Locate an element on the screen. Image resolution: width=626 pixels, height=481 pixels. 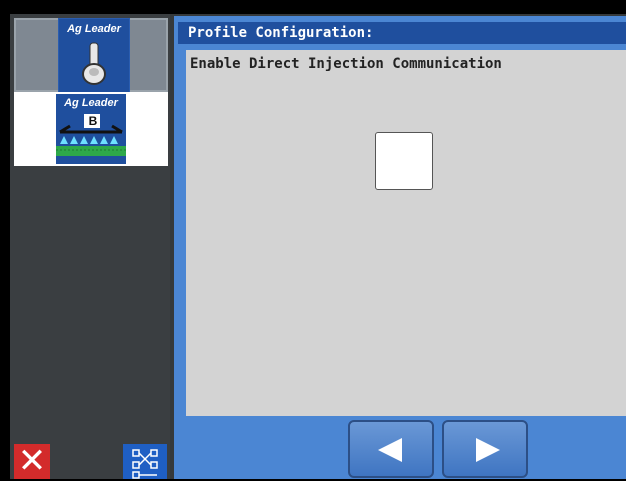
left-arrow-icon is located at coordinates (390, 450).